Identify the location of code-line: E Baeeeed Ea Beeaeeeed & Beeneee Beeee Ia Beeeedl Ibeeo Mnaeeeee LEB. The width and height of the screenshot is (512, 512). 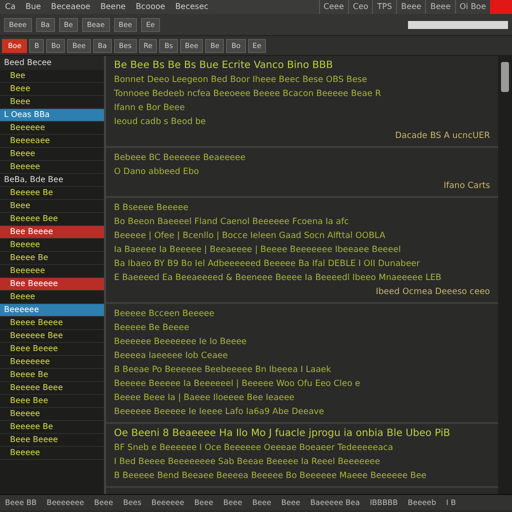
(278, 278).